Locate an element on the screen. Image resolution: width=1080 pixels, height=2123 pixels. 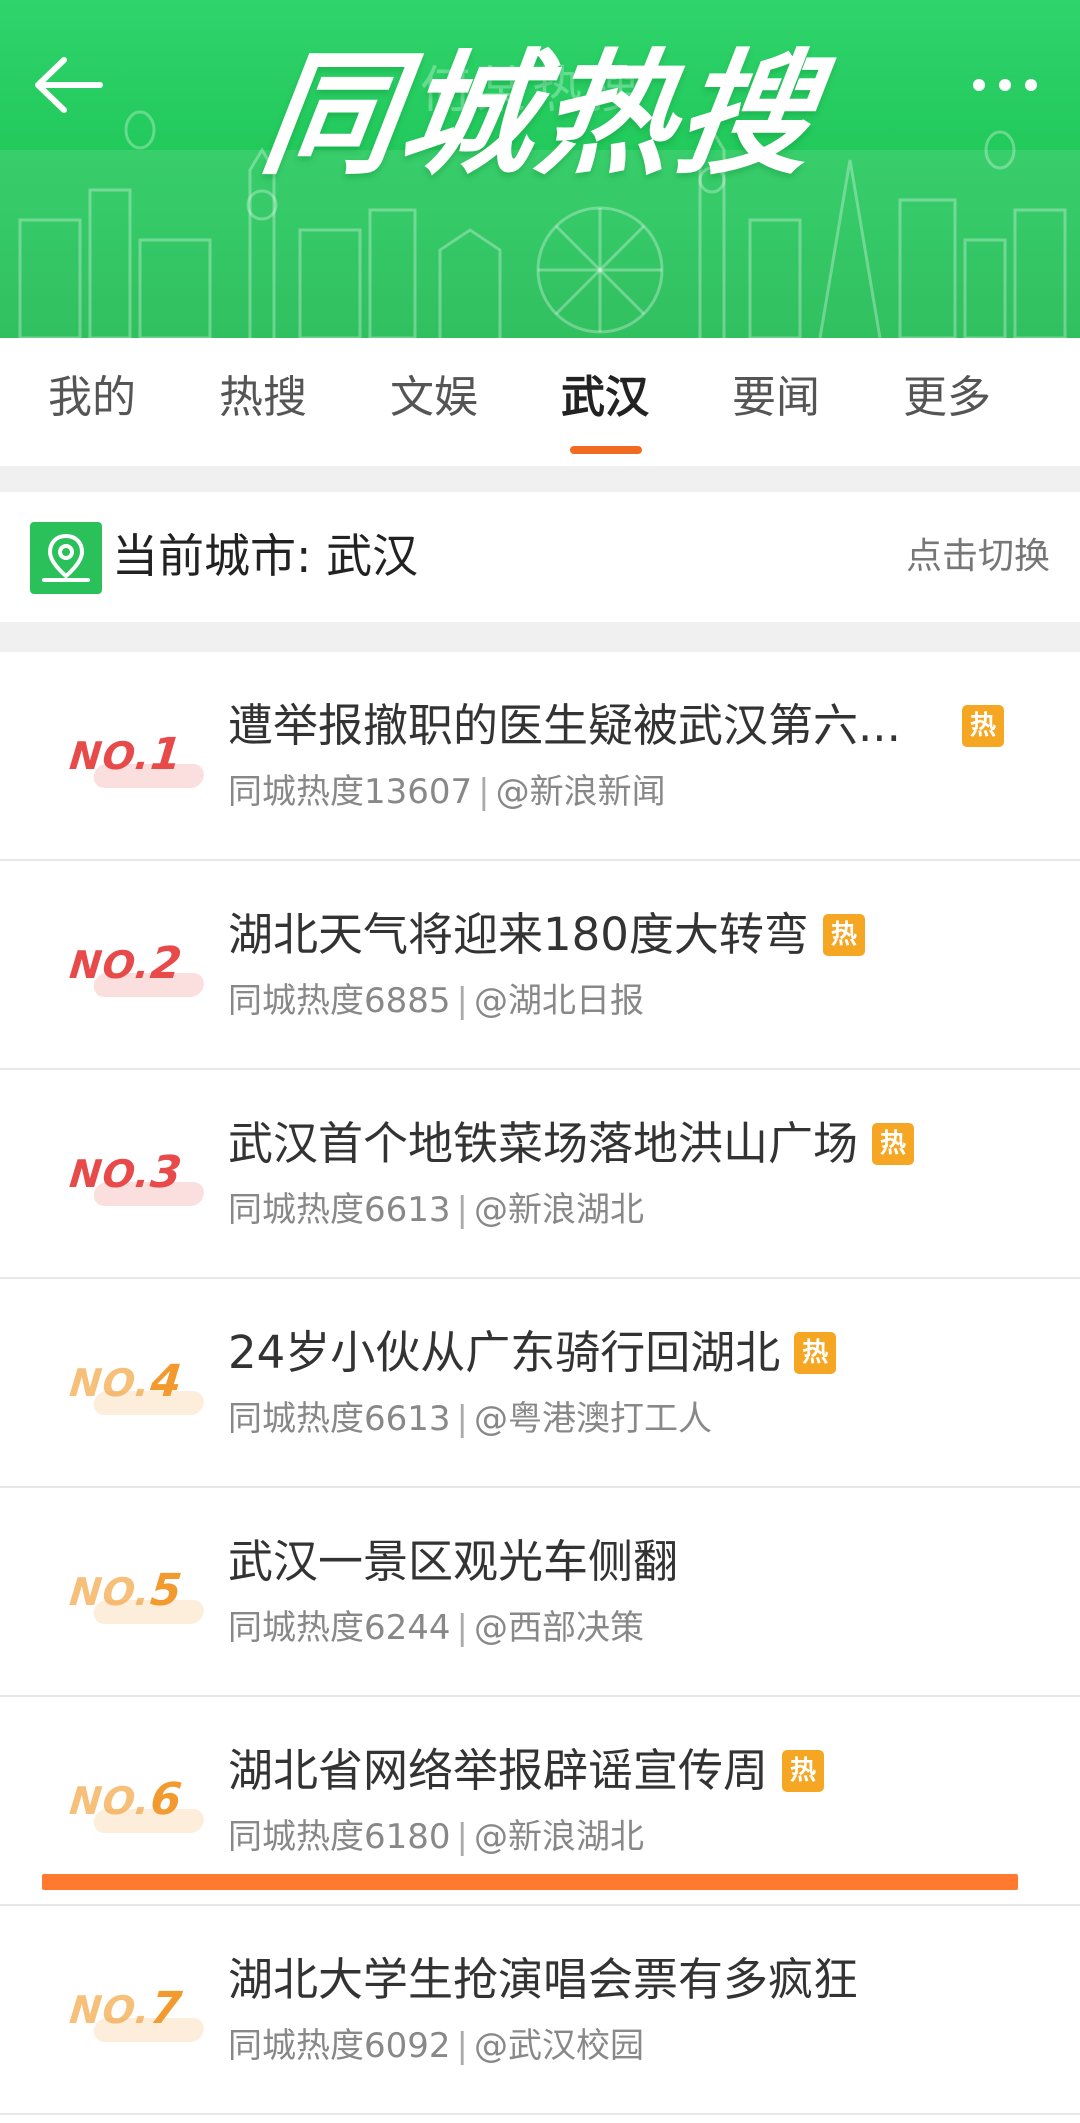
source: @粤港澳打工人 is located at coordinates (593, 1419).